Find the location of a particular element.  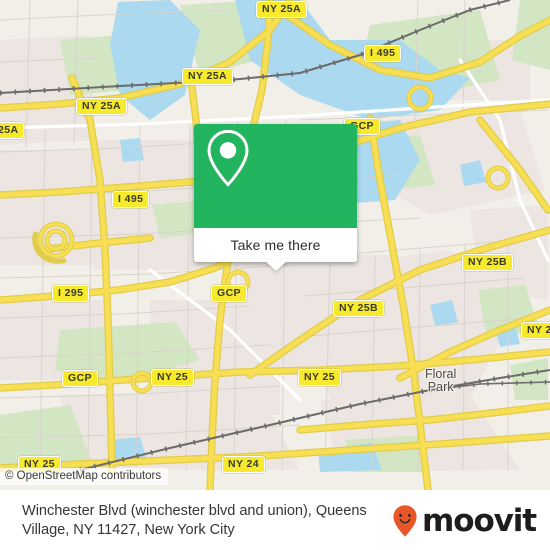

moovit-pin-smiley-icon is located at coordinates (405, 521).